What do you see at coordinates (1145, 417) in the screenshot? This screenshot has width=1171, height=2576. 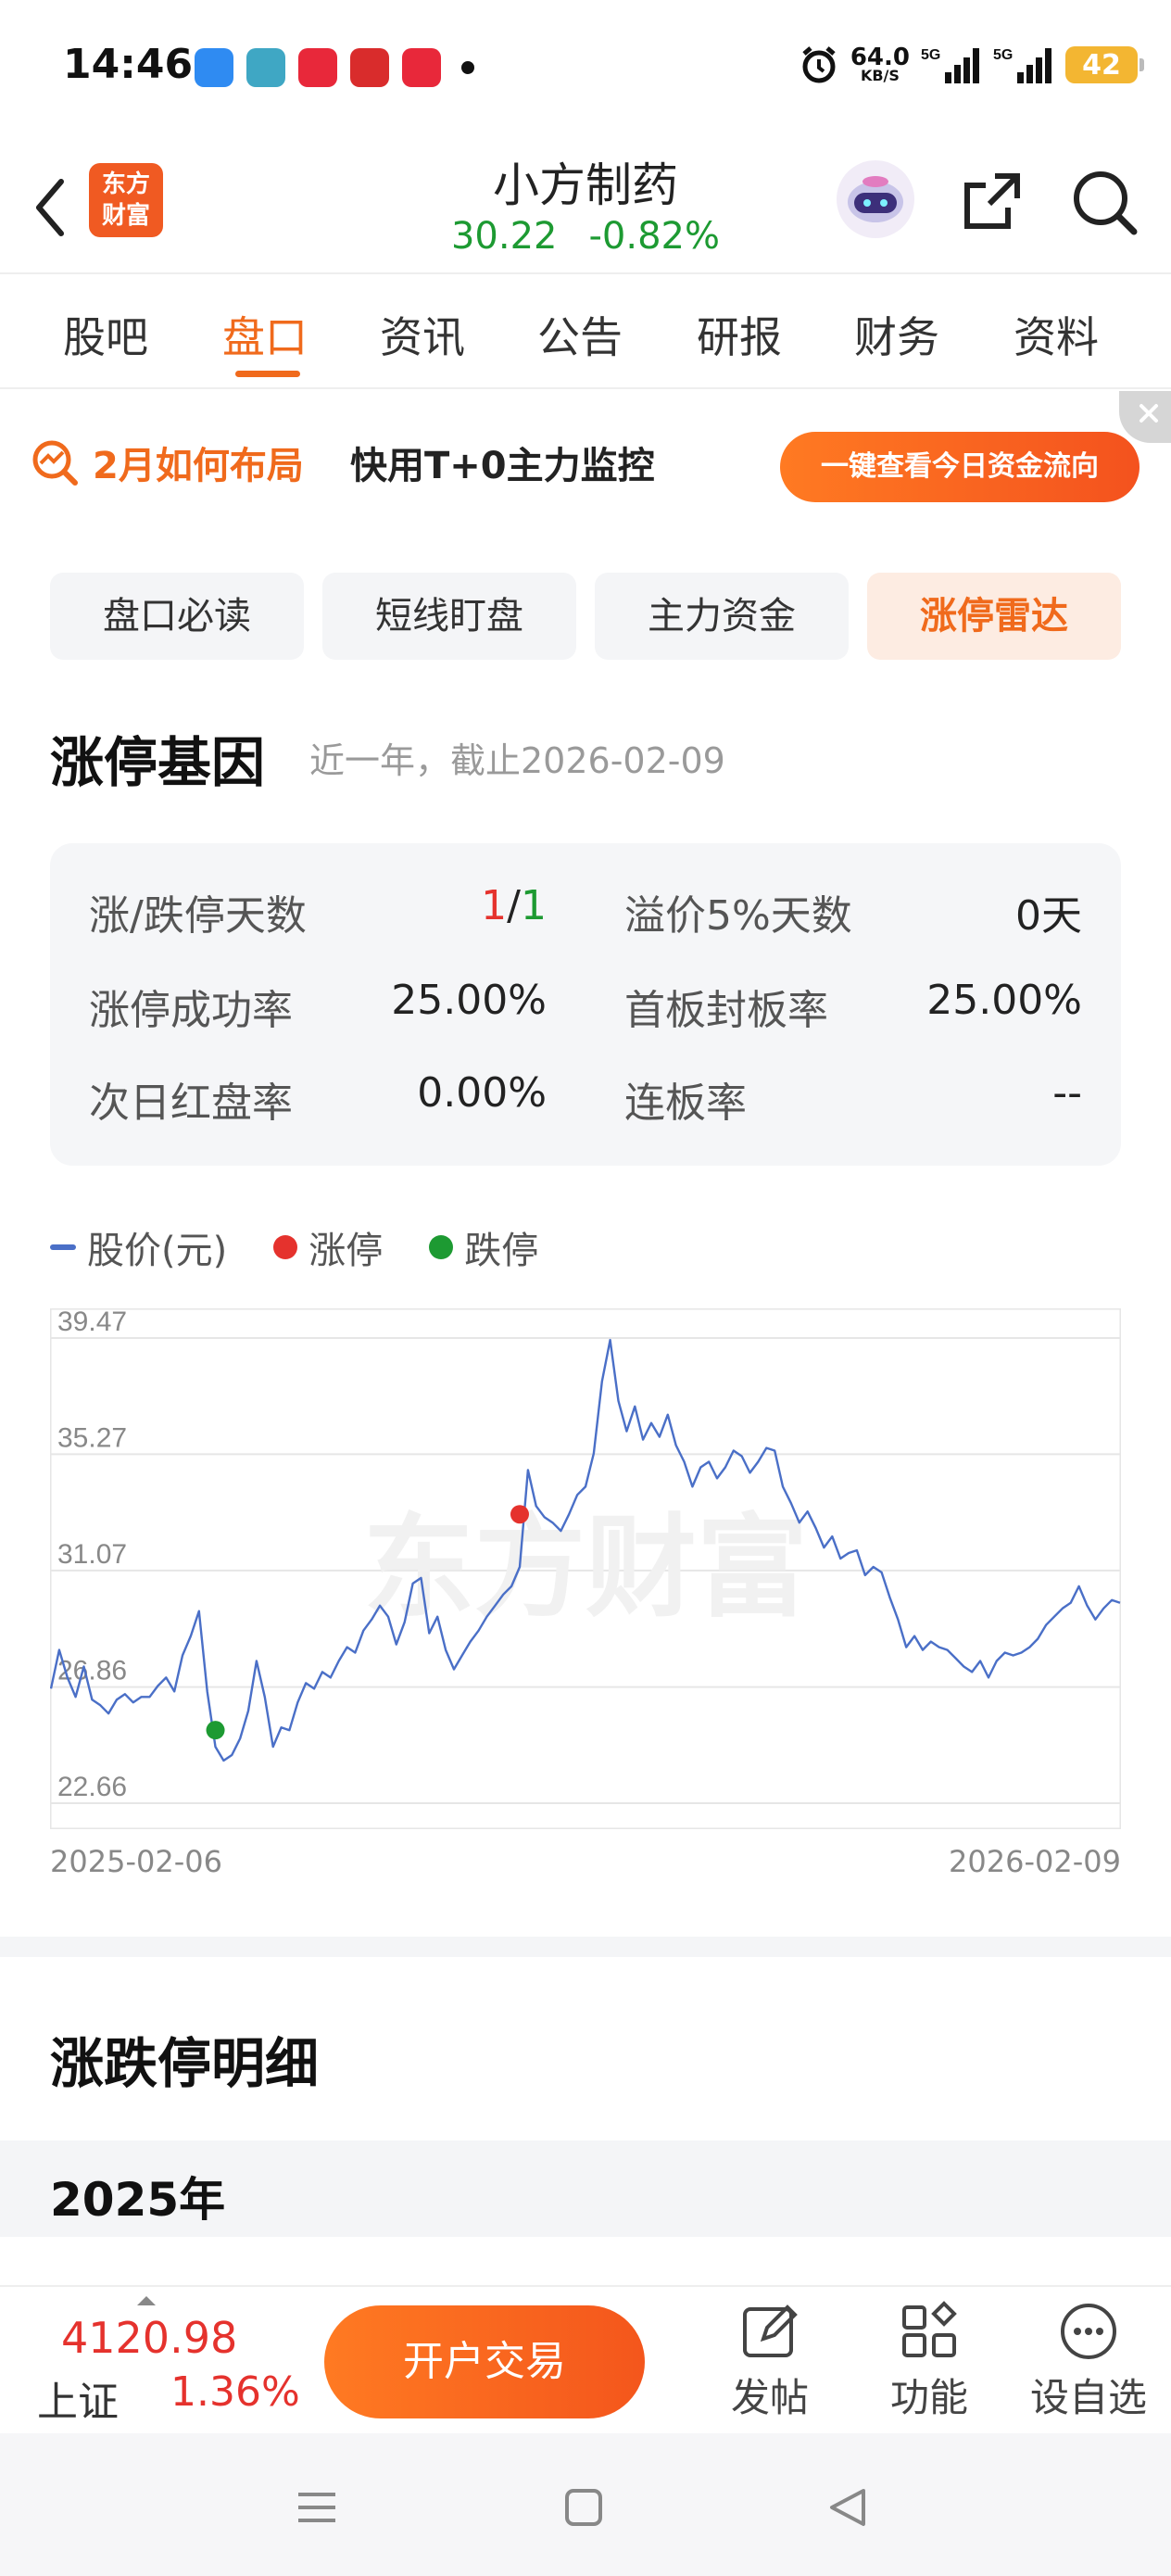 I see `close-icon` at bounding box center [1145, 417].